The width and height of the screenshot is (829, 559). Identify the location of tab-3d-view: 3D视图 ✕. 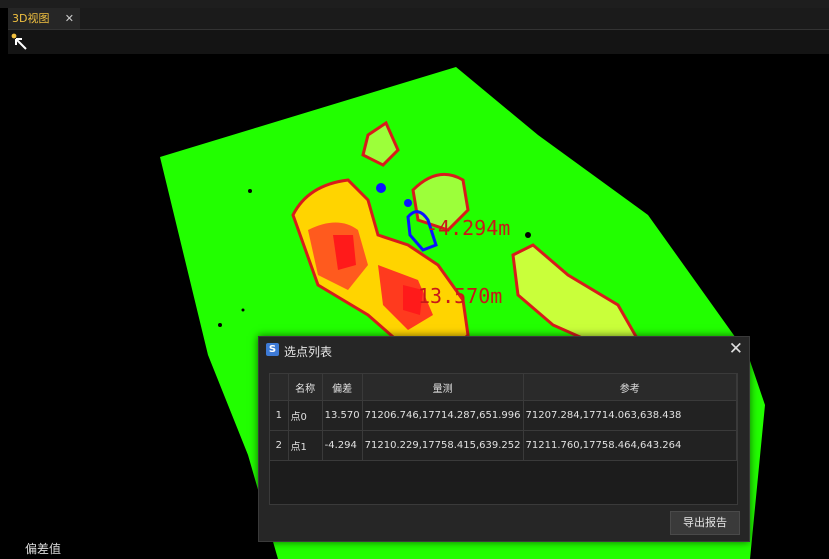
(44, 18).